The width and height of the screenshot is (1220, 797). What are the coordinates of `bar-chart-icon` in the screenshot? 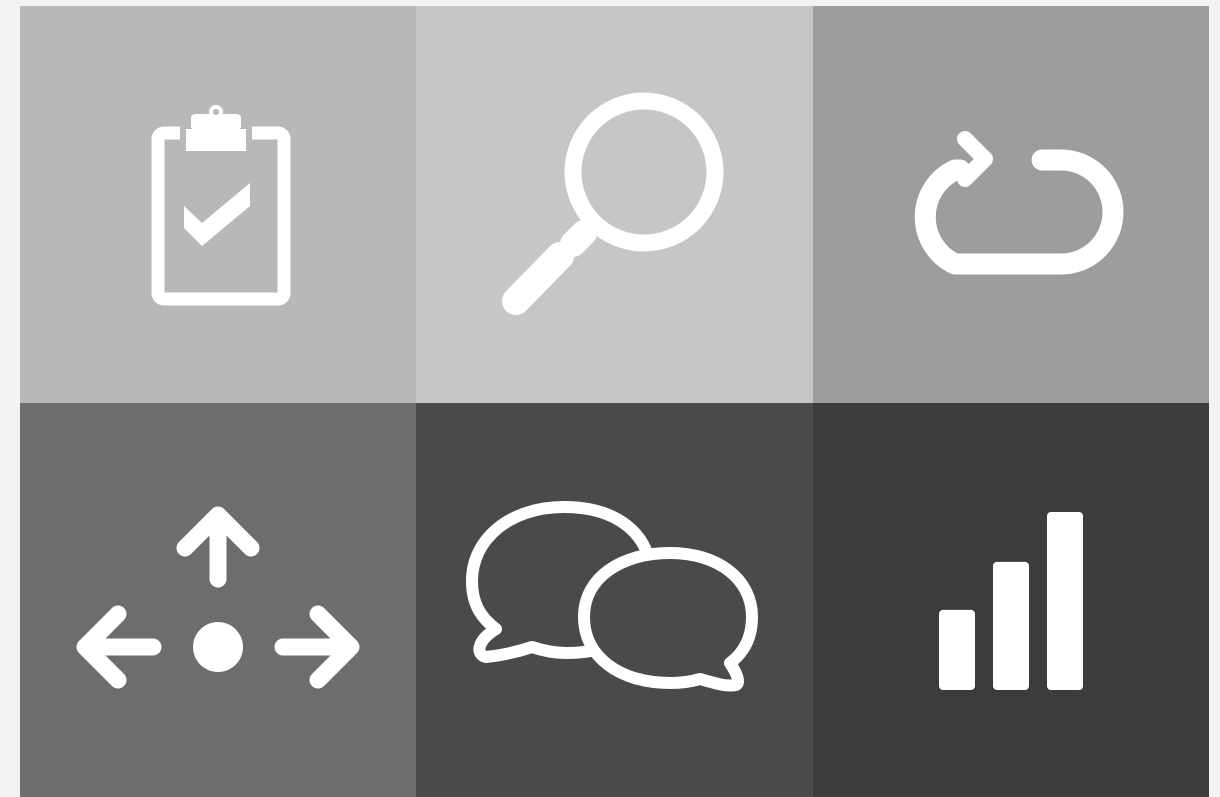 It's located at (1011, 601).